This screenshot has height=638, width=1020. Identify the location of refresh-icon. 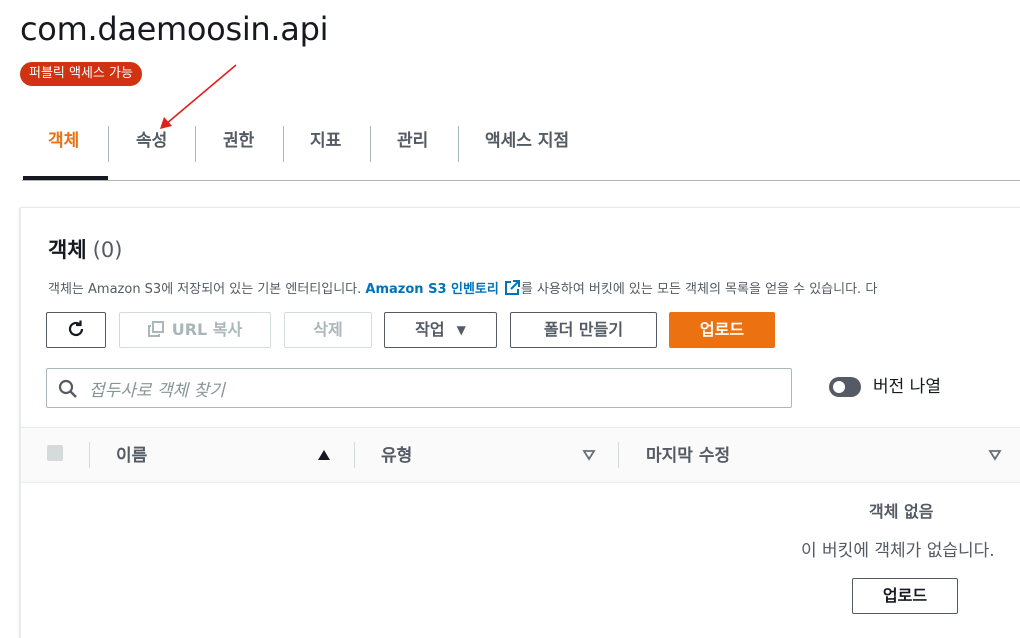
(76, 328).